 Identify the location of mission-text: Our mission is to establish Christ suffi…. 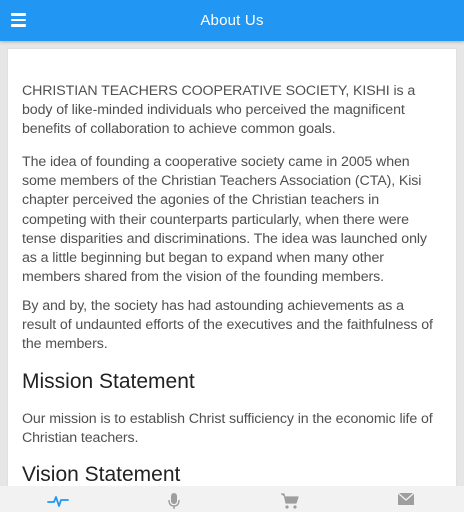
(227, 429).